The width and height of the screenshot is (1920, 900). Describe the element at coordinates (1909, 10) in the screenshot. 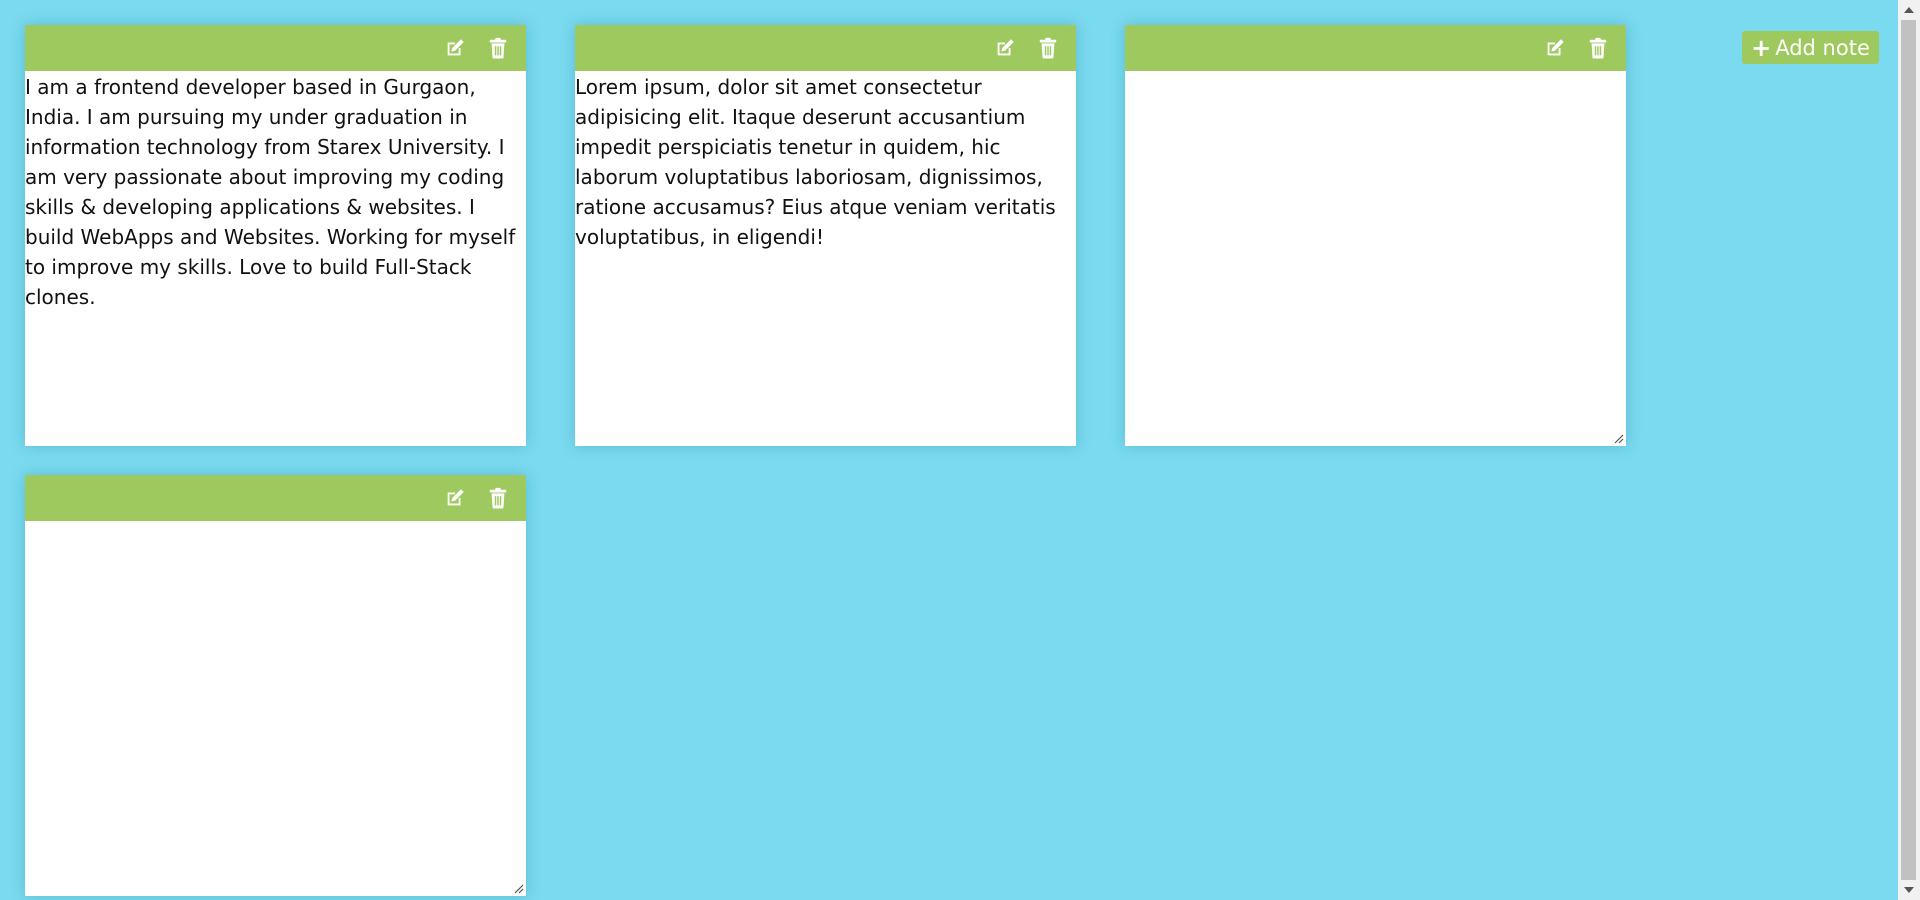

I see `scroll-up-arrow-icon` at that location.